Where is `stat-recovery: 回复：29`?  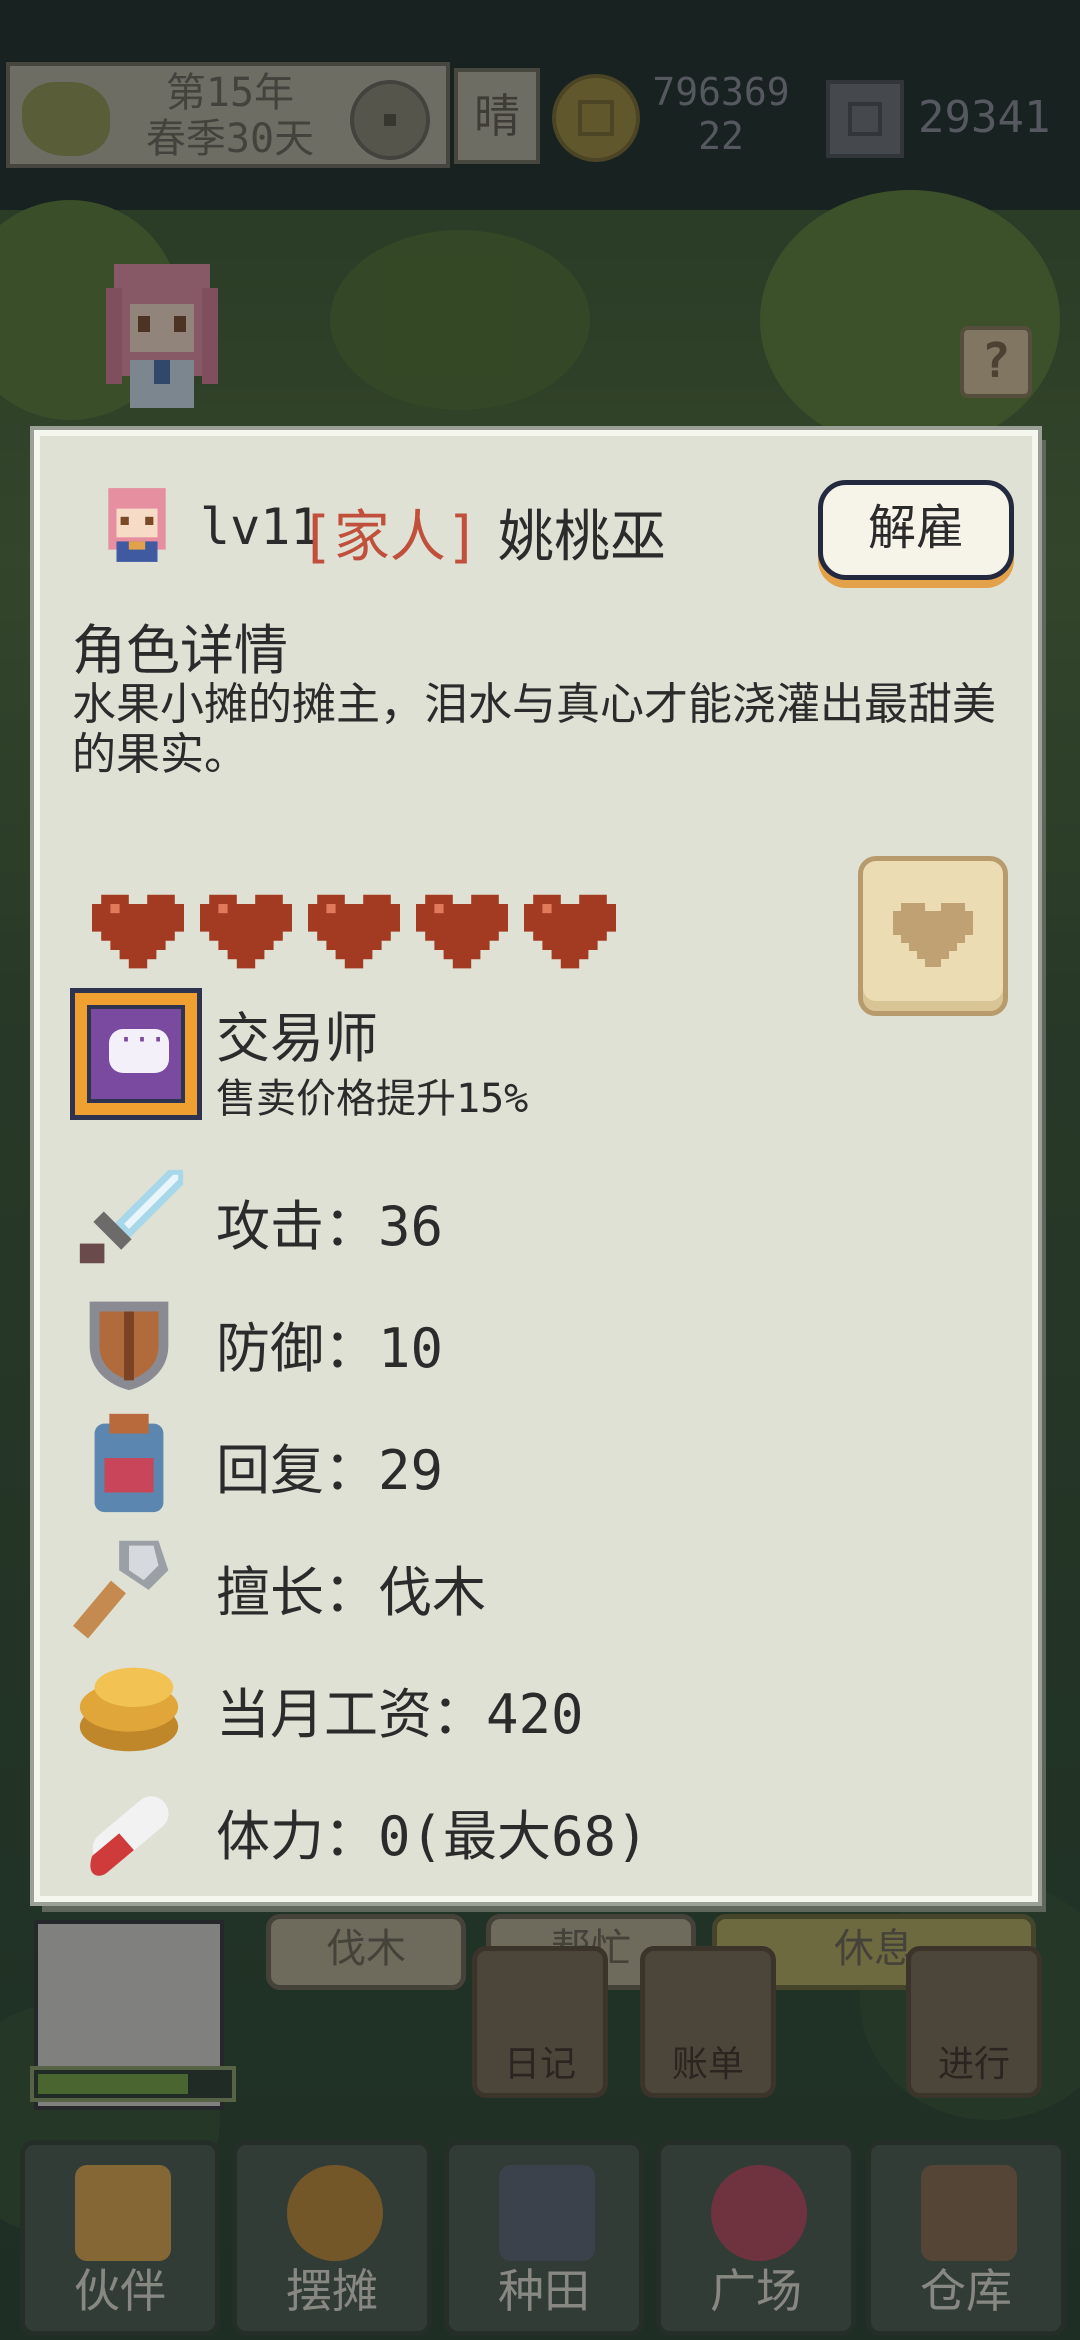
stat-recovery: 回复：29 is located at coordinates (420, 1463).